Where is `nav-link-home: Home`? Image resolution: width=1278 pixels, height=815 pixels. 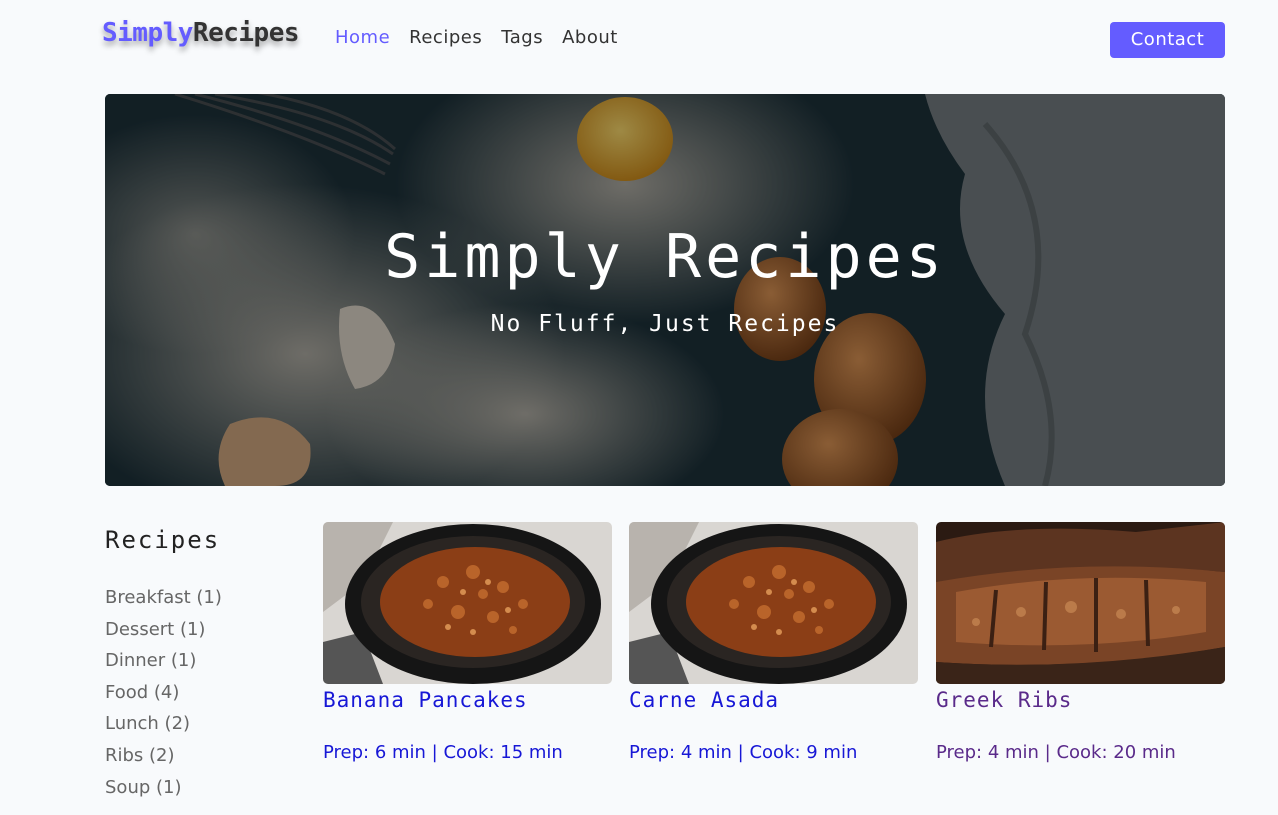 nav-link-home: Home is located at coordinates (362, 37).